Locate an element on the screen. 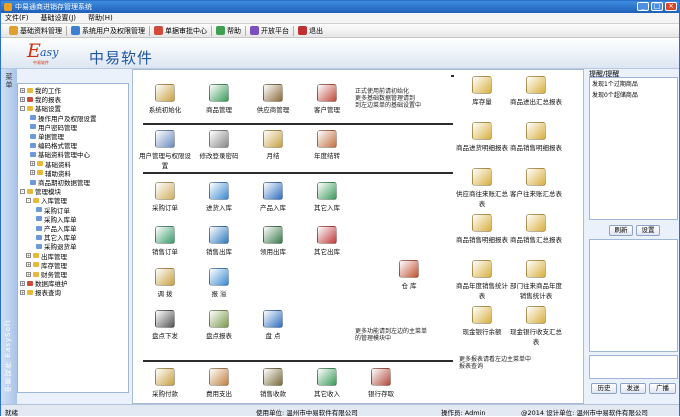 The image size is (680, 417). tree-item: 采购订单 is located at coordinates (53, 210).